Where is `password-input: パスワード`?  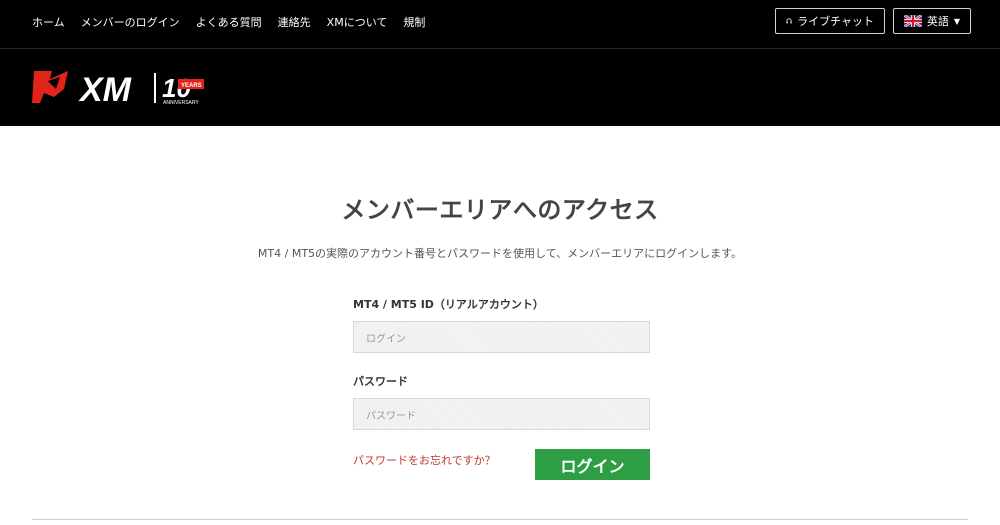 password-input: パスワード is located at coordinates (501, 414).